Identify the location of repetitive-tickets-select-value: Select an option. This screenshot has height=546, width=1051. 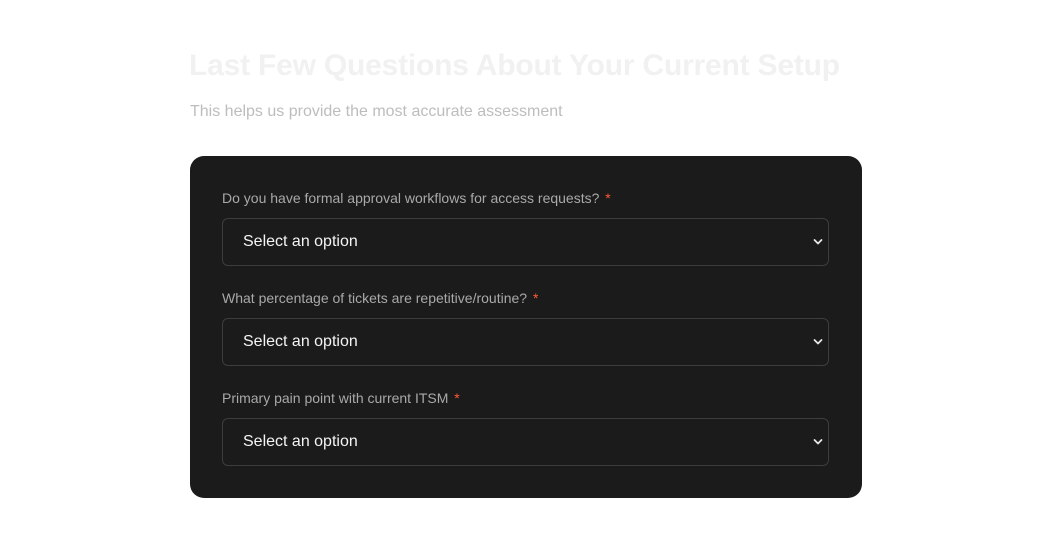
(300, 341).